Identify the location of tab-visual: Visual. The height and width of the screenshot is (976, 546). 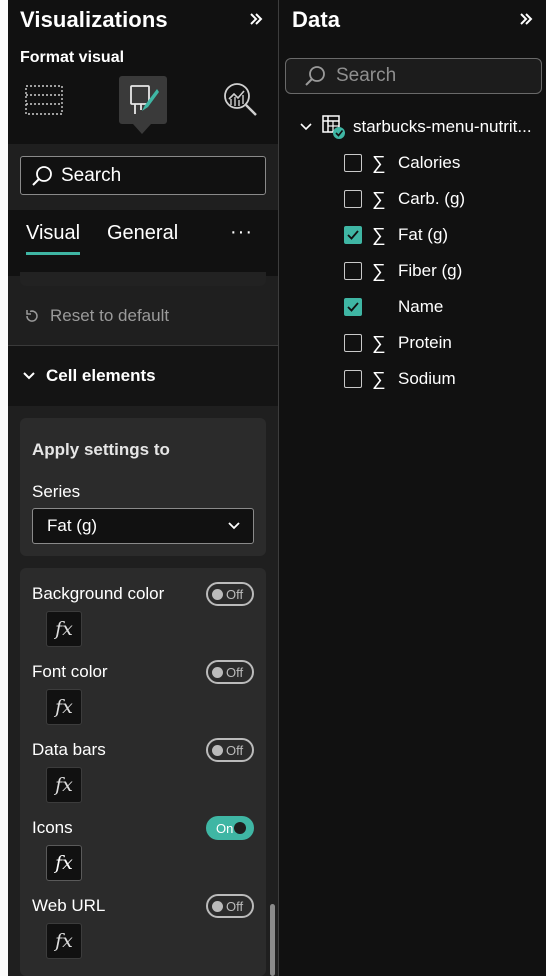
(53, 238).